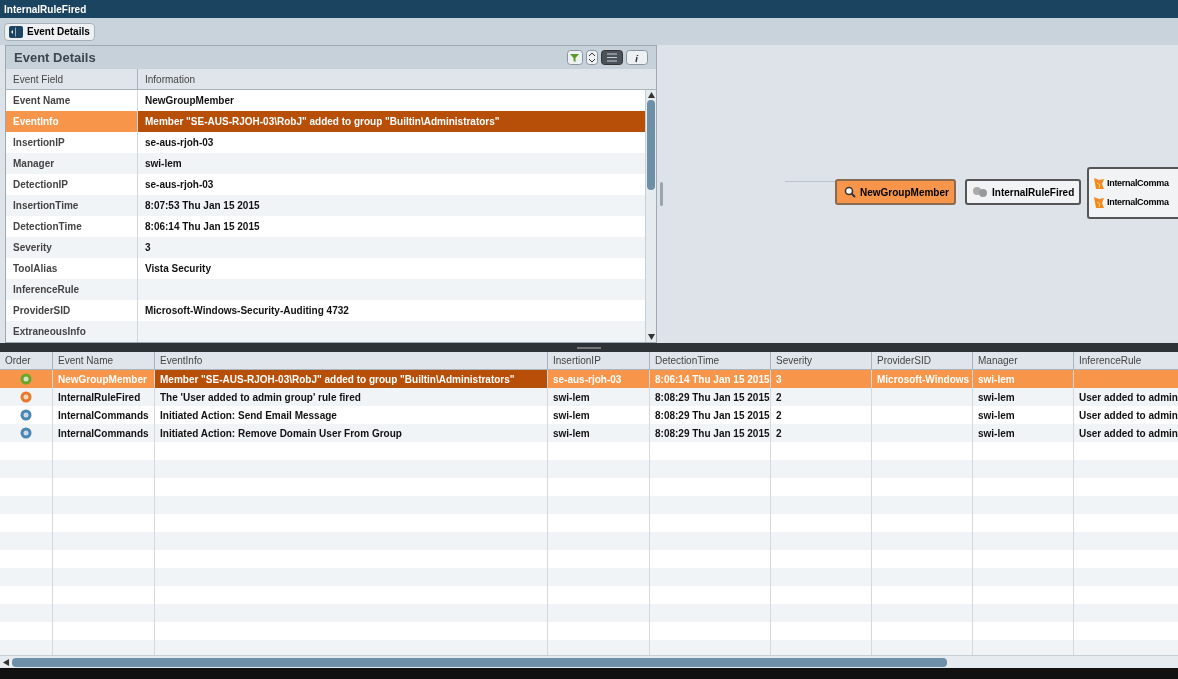 Image resolution: width=1178 pixels, height=679 pixels. Describe the element at coordinates (49, 332) in the screenshot. I see `field-name: ExtraneousInfo` at that location.